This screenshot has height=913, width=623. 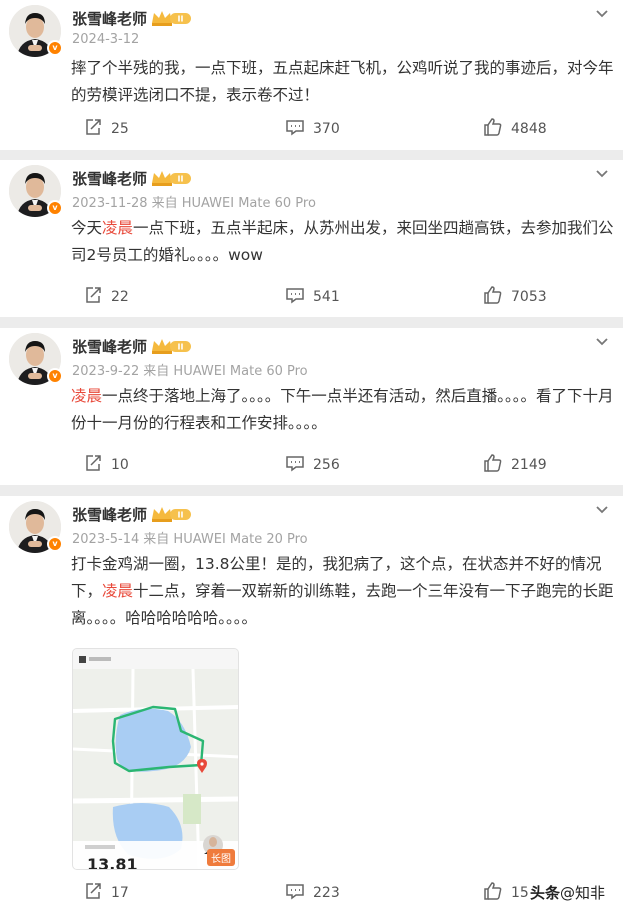 What do you see at coordinates (120, 129) in the screenshot?
I see `repost-count: 25` at bounding box center [120, 129].